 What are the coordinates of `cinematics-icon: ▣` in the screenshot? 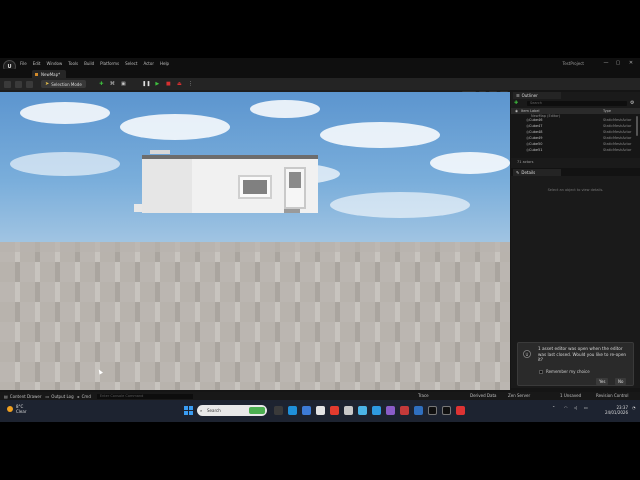 It's located at (123, 84).